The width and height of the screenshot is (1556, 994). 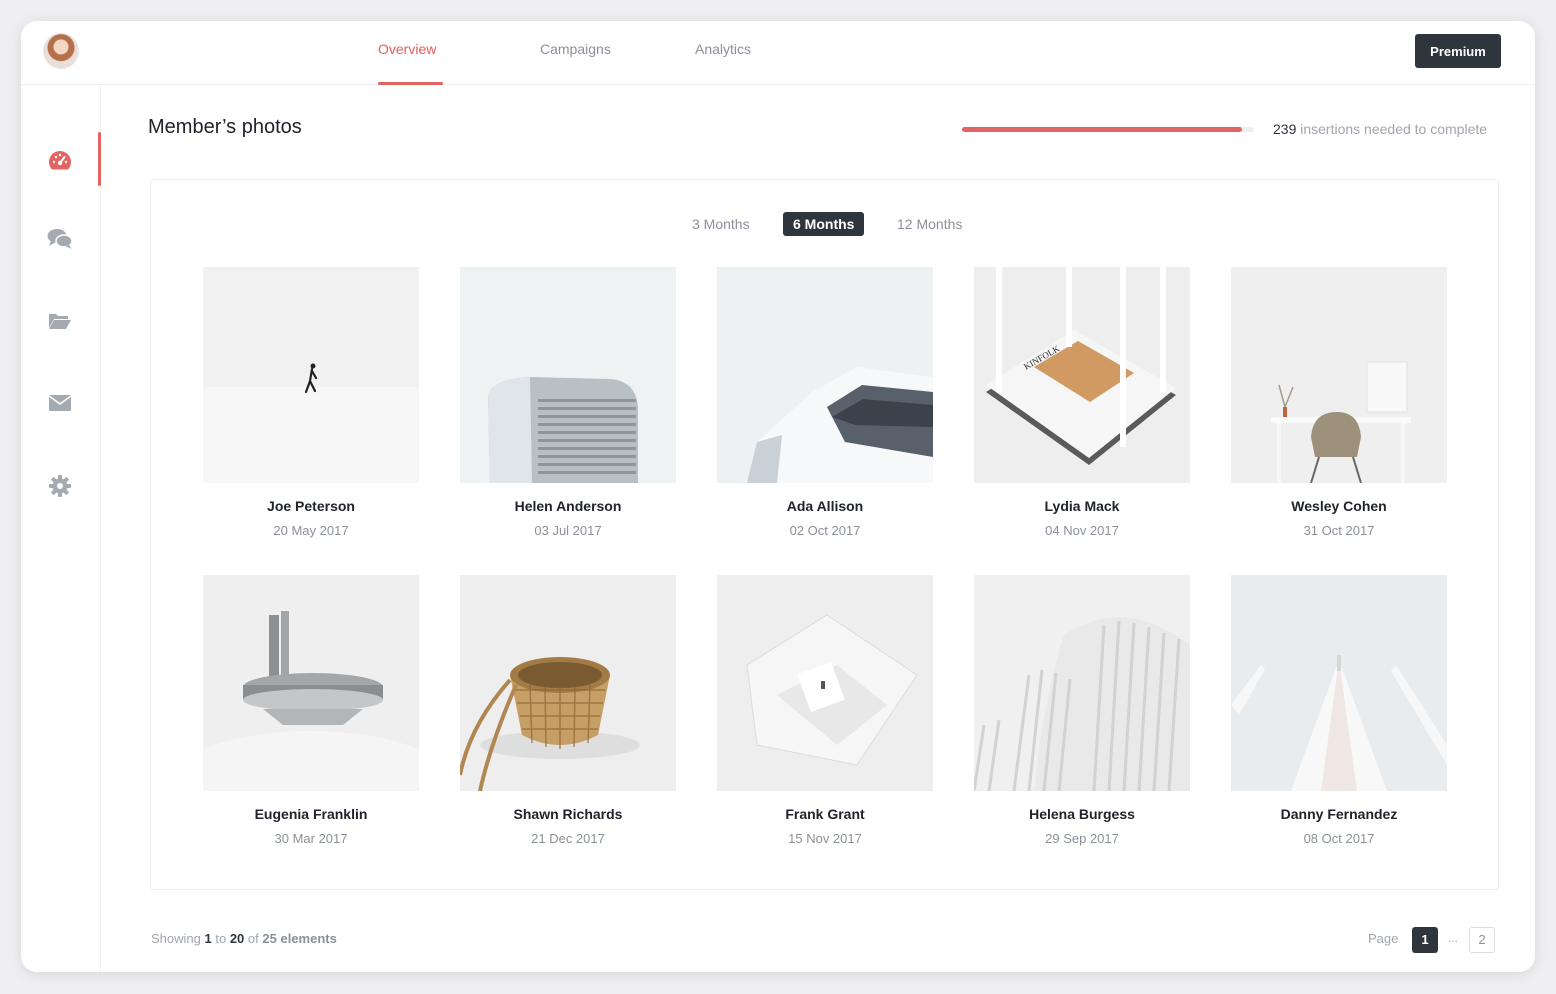 I want to click on member-name: Helena Burgess, so click(x=1082, y=814).